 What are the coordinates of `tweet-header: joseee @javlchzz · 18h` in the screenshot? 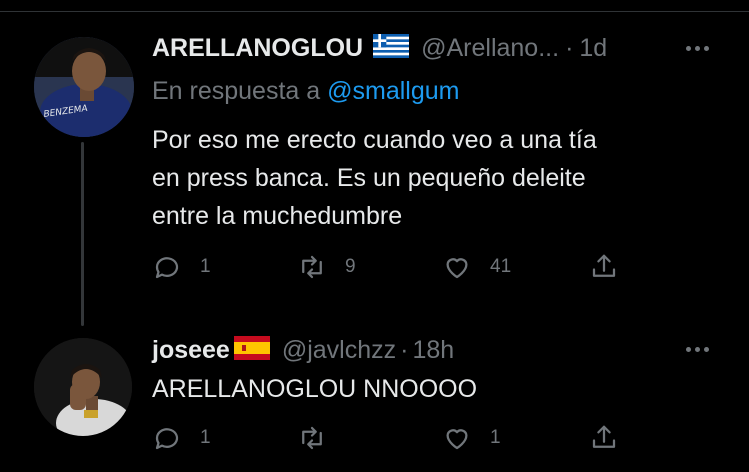 It's located at (303, 350).